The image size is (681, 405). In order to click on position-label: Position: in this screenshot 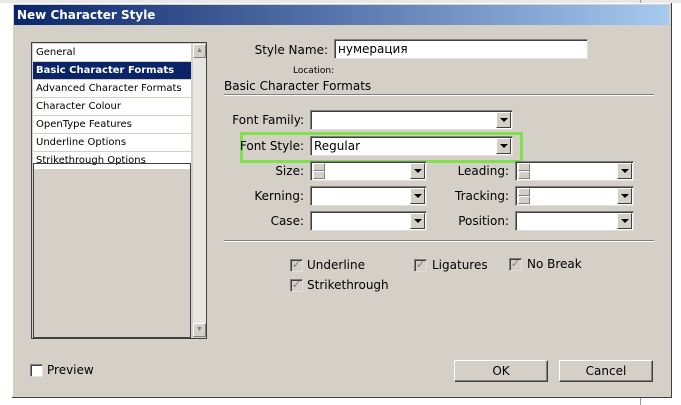, I will do `click(483, 221)`.